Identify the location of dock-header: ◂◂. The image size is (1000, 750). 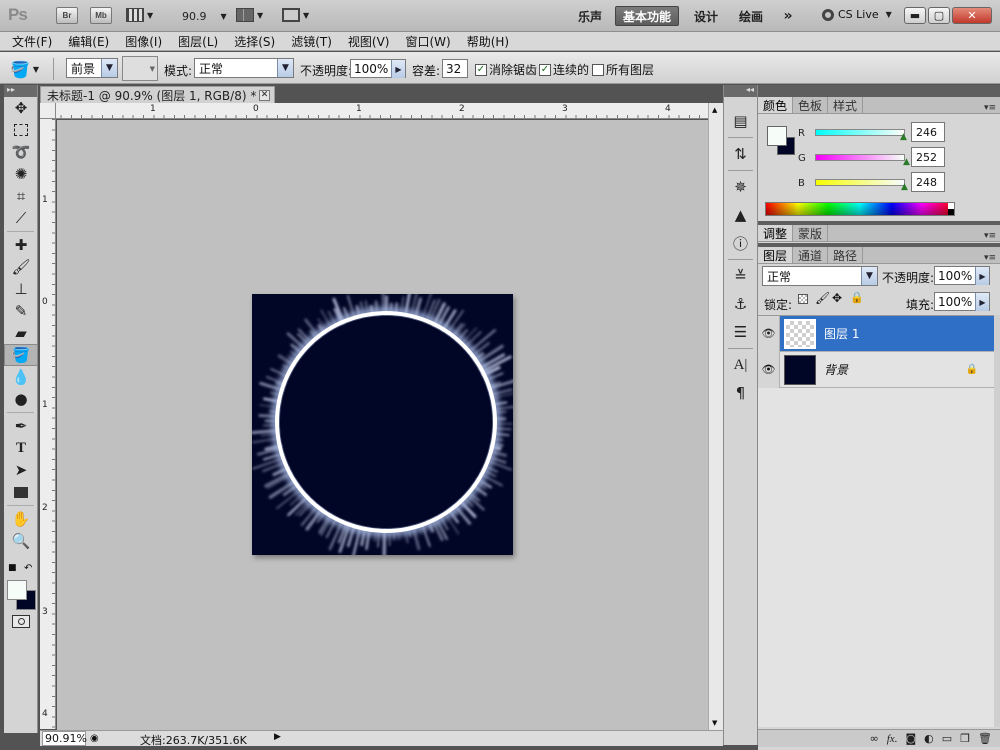
(740, 91).